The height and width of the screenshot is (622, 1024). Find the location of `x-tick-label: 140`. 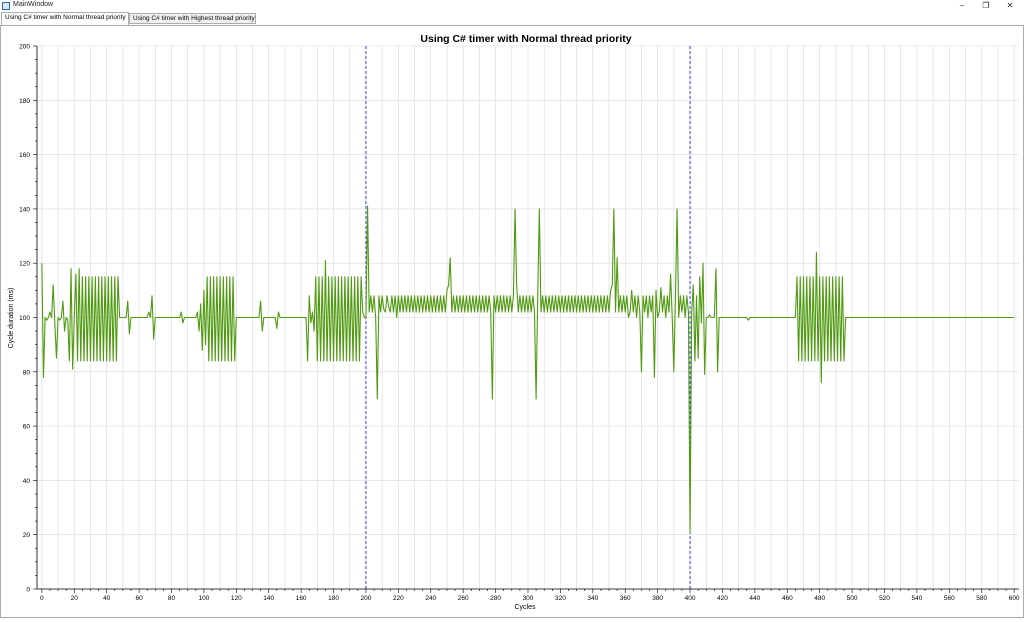

x-tick-label: 140 is located at coordinates (268, 598).